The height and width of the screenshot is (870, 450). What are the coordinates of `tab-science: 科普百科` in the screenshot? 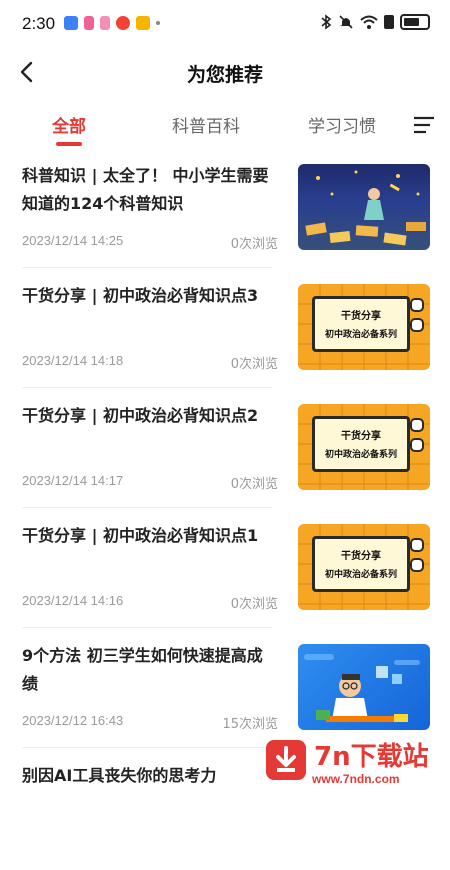 It's located at (206, 124).